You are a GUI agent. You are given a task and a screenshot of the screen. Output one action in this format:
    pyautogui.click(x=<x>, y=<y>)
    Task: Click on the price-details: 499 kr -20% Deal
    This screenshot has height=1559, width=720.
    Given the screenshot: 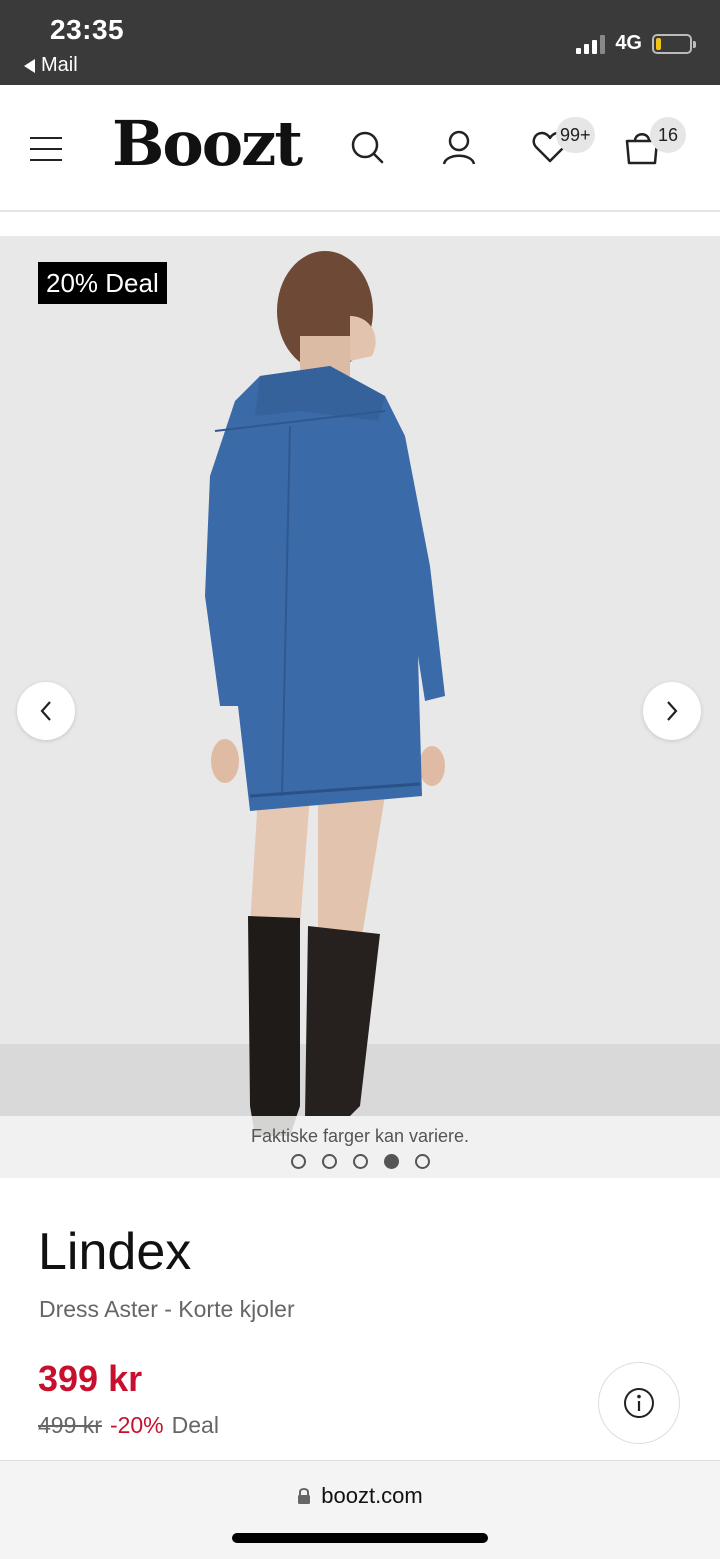 What is the action you would take?
    pyautogui.click(x=128, y=1425)
    